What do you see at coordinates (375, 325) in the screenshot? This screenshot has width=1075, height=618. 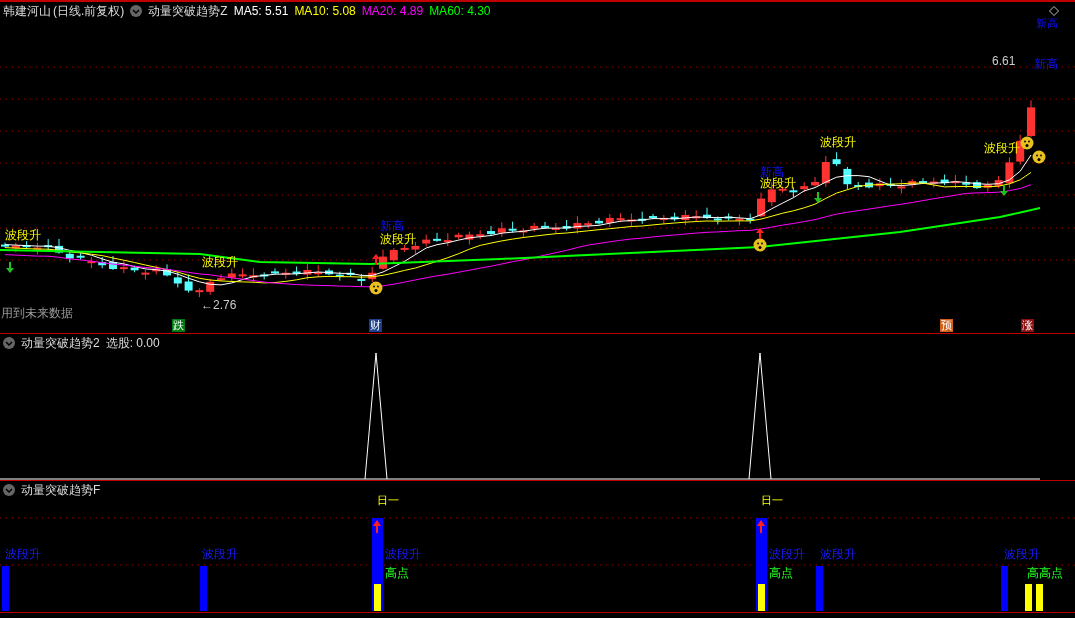 I see `signal-marker: 财` at bounding box center [375, 325].